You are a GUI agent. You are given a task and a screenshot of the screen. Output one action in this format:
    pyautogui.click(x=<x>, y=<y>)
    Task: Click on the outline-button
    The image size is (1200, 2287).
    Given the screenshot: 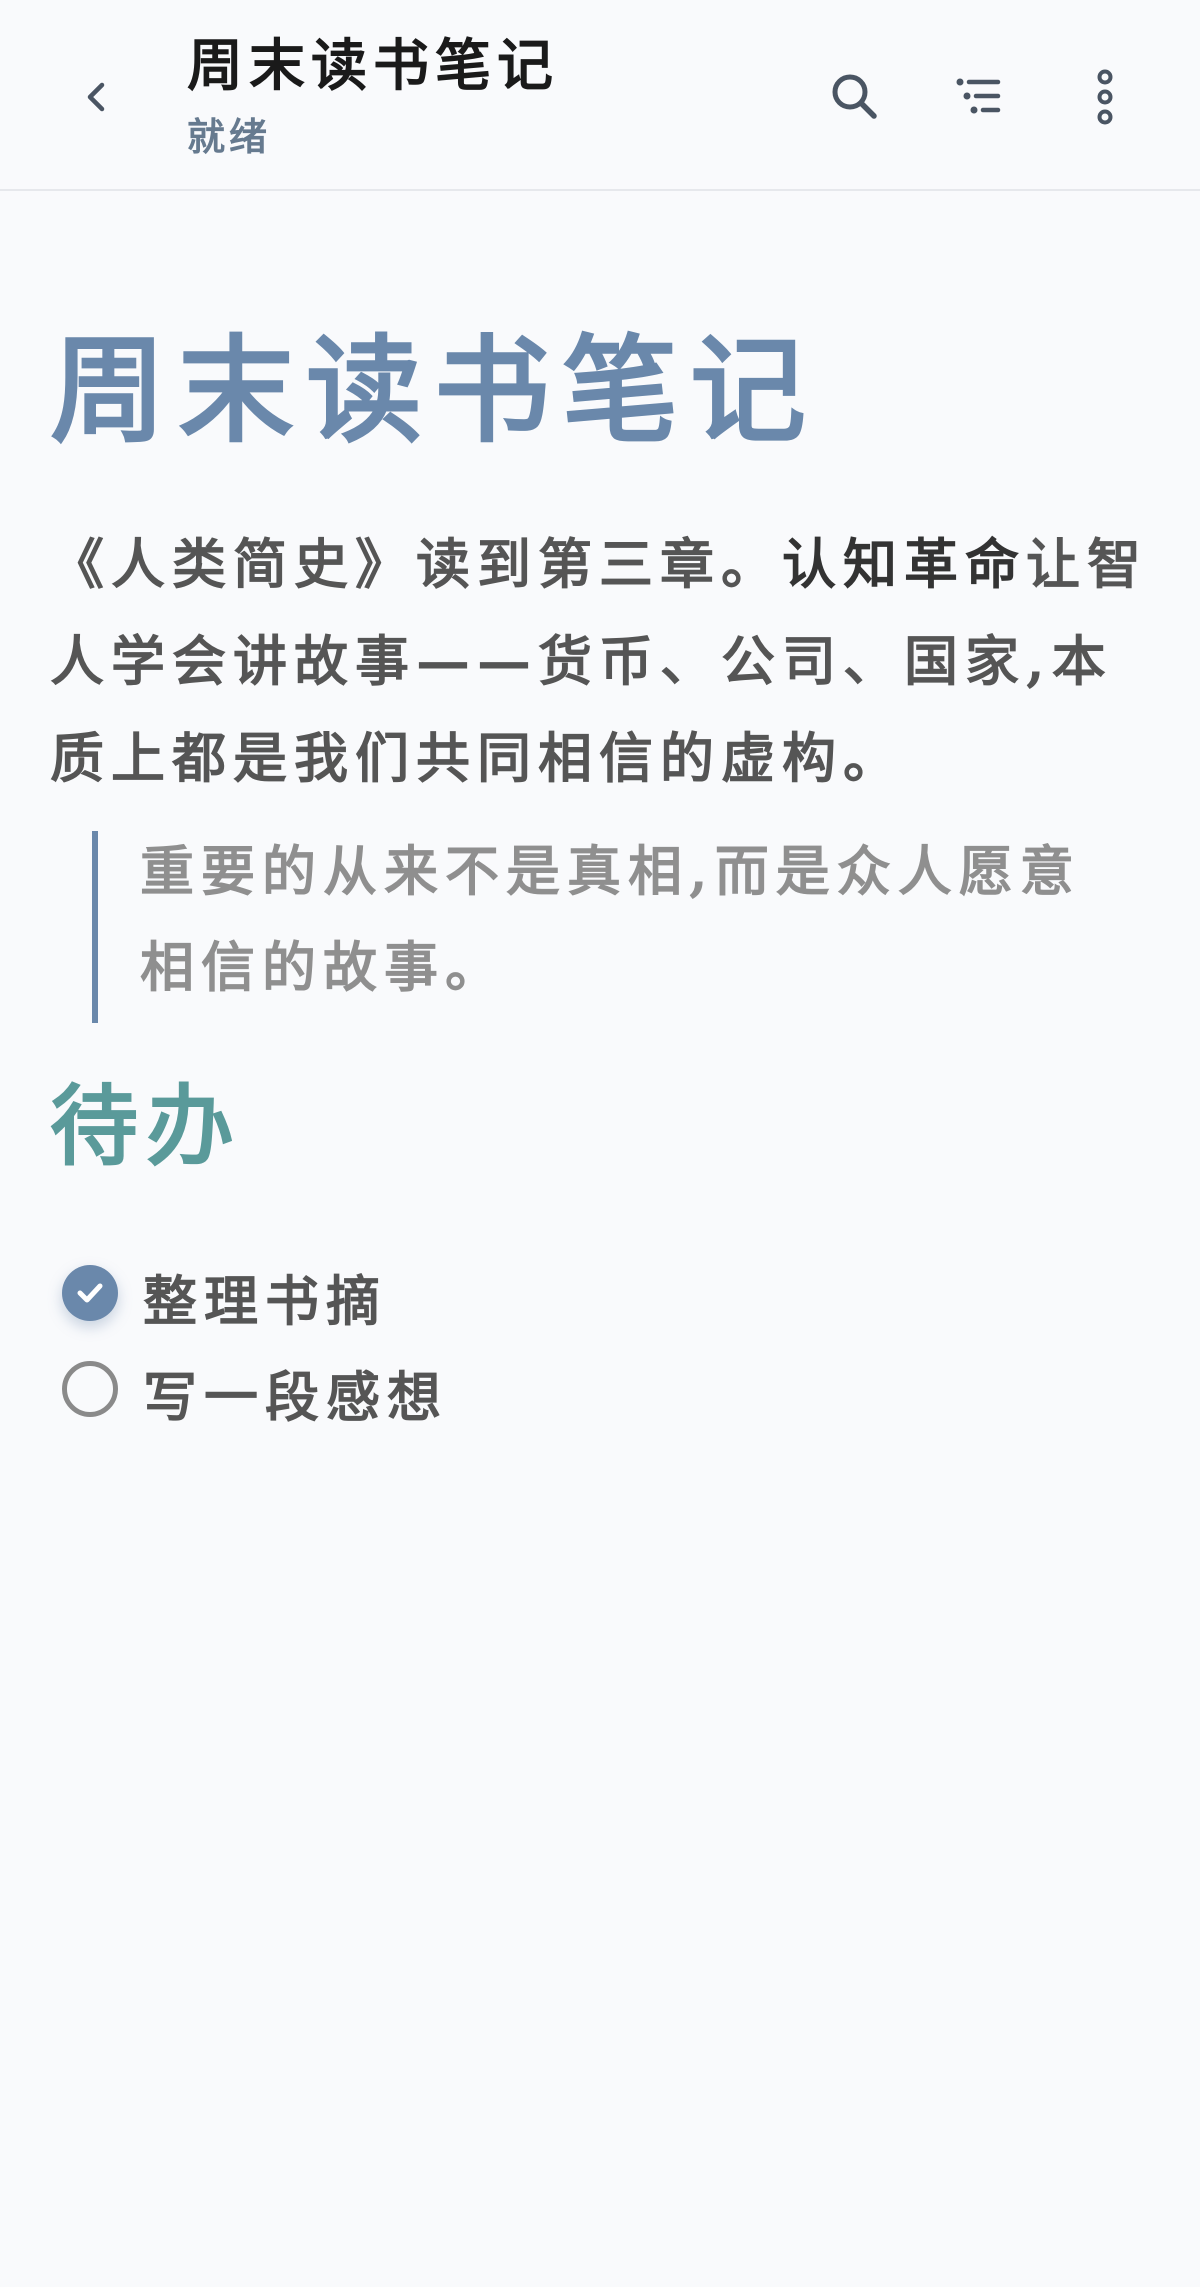 What is the action you would take?
    pyautogui.click(x=978, y=97)
    